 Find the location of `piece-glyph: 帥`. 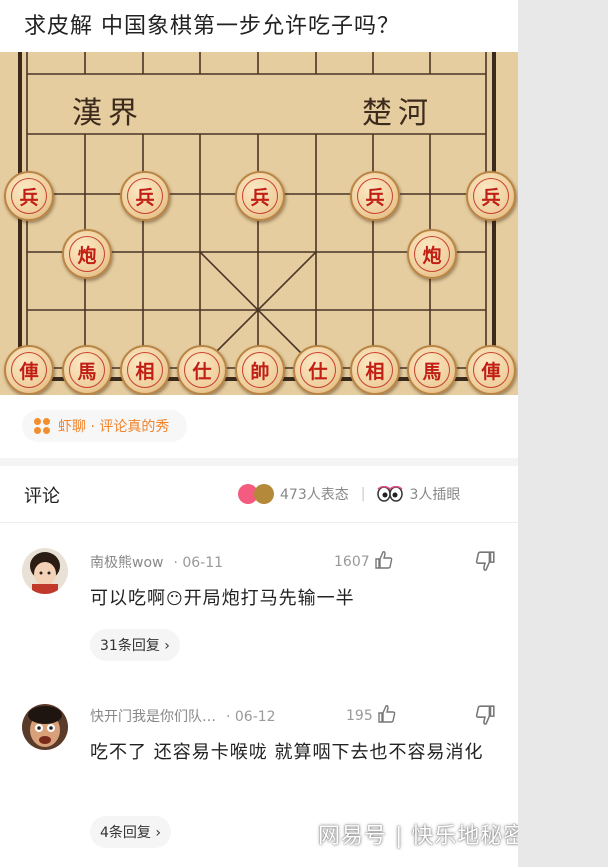

piece-glyph: 帥 is located at coordinates (260, 370).